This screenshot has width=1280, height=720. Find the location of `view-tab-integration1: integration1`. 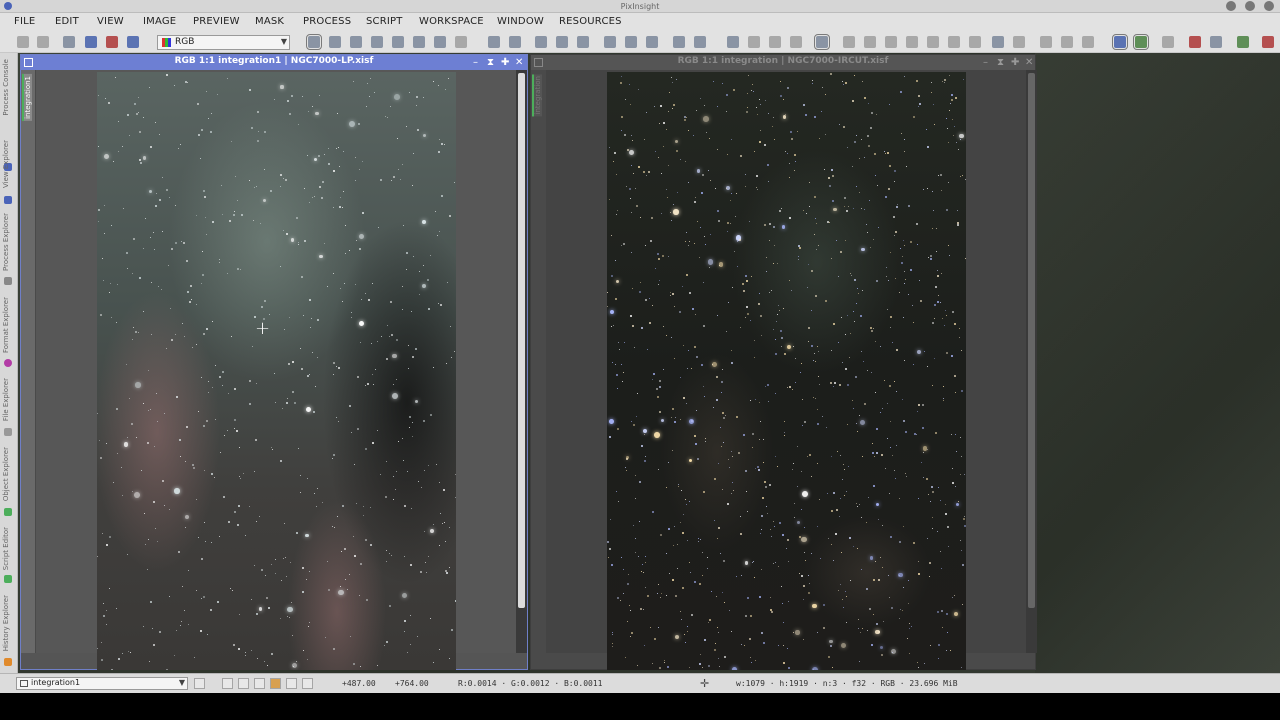

view-tab-integration1: integration1 is located at coordinates (27, 97).